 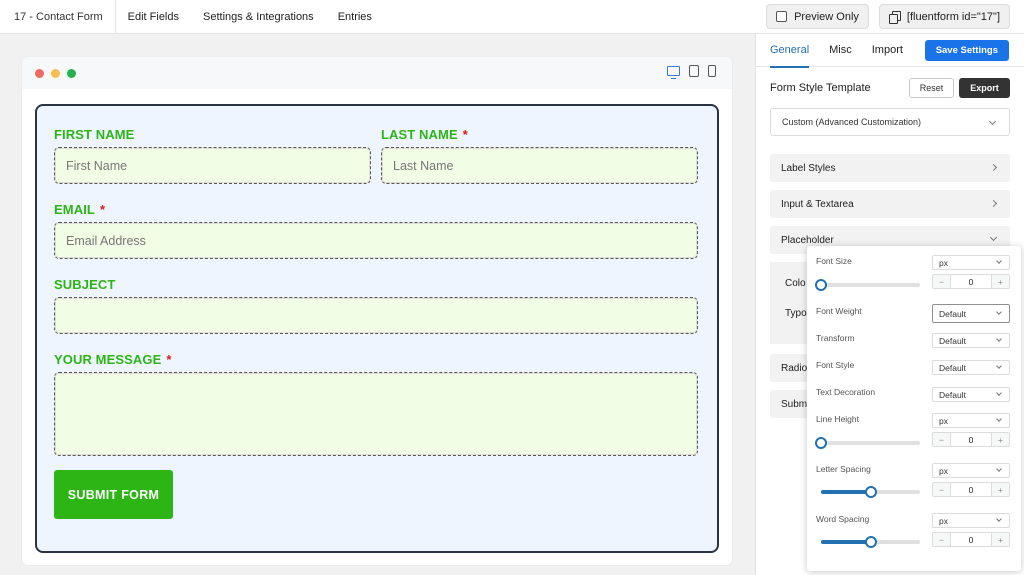 I want to click on font-size-value: 0, so click(x=971, y=281).